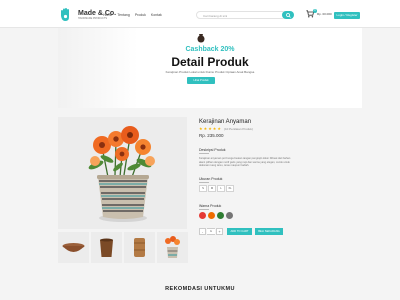  What do you see at coordinates (139, 247) in the screenshot?
I see `thumbnail-jar` at bounding box center [139, 247].